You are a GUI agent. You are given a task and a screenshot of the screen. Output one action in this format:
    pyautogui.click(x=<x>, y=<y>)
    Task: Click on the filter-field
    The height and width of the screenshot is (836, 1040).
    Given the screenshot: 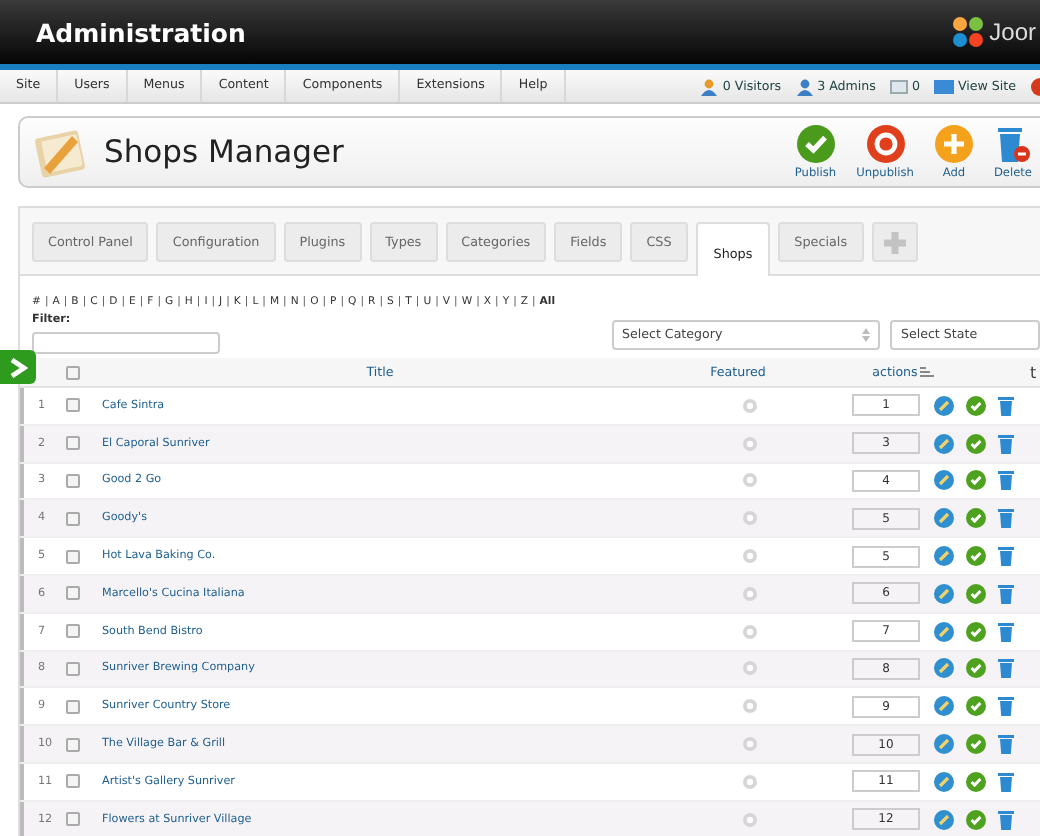 What is the action you would take?
    pyautogui.click(x=126, y=343)
    